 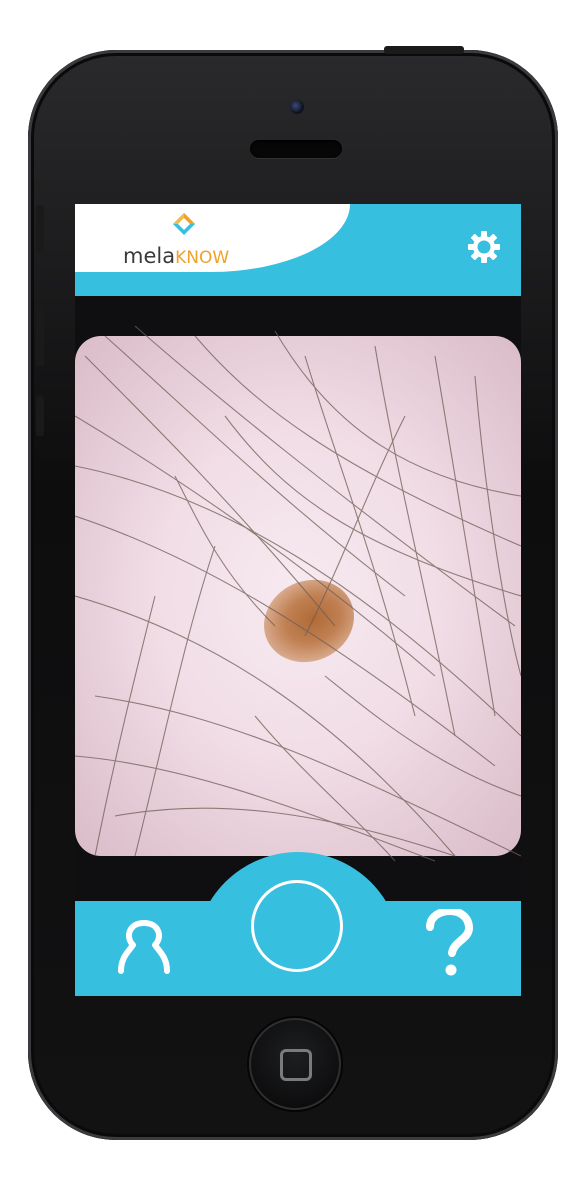 What do you see at coordinates (212, 238) in the screenshot?
I see `logo-area: melaKNOW` at bounding box center [212, 238].